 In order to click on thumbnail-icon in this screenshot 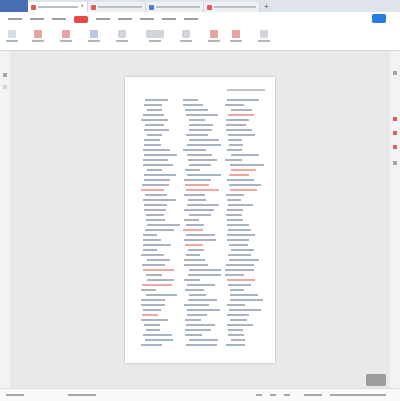, I will do `click(5, 75)`.